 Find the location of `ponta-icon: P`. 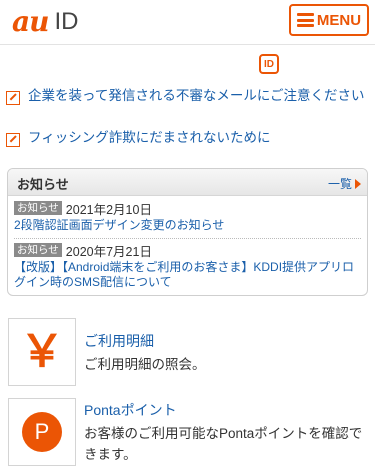

ponta-icon: P is located at coordinates (42, 432).